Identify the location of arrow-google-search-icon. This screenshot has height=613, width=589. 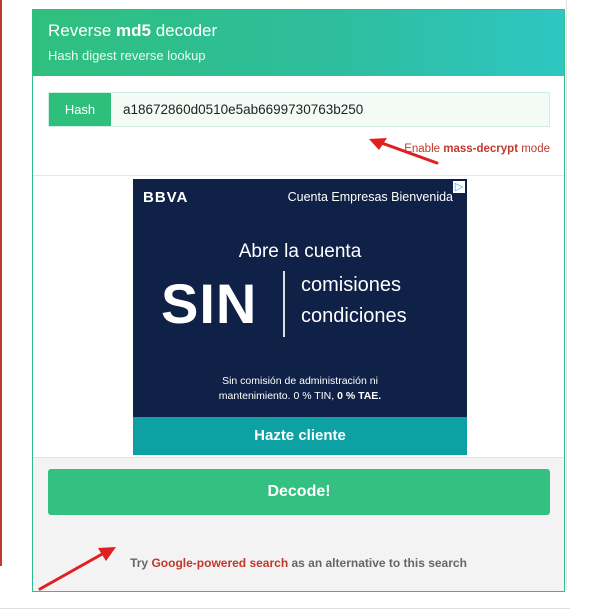
(77, 569).